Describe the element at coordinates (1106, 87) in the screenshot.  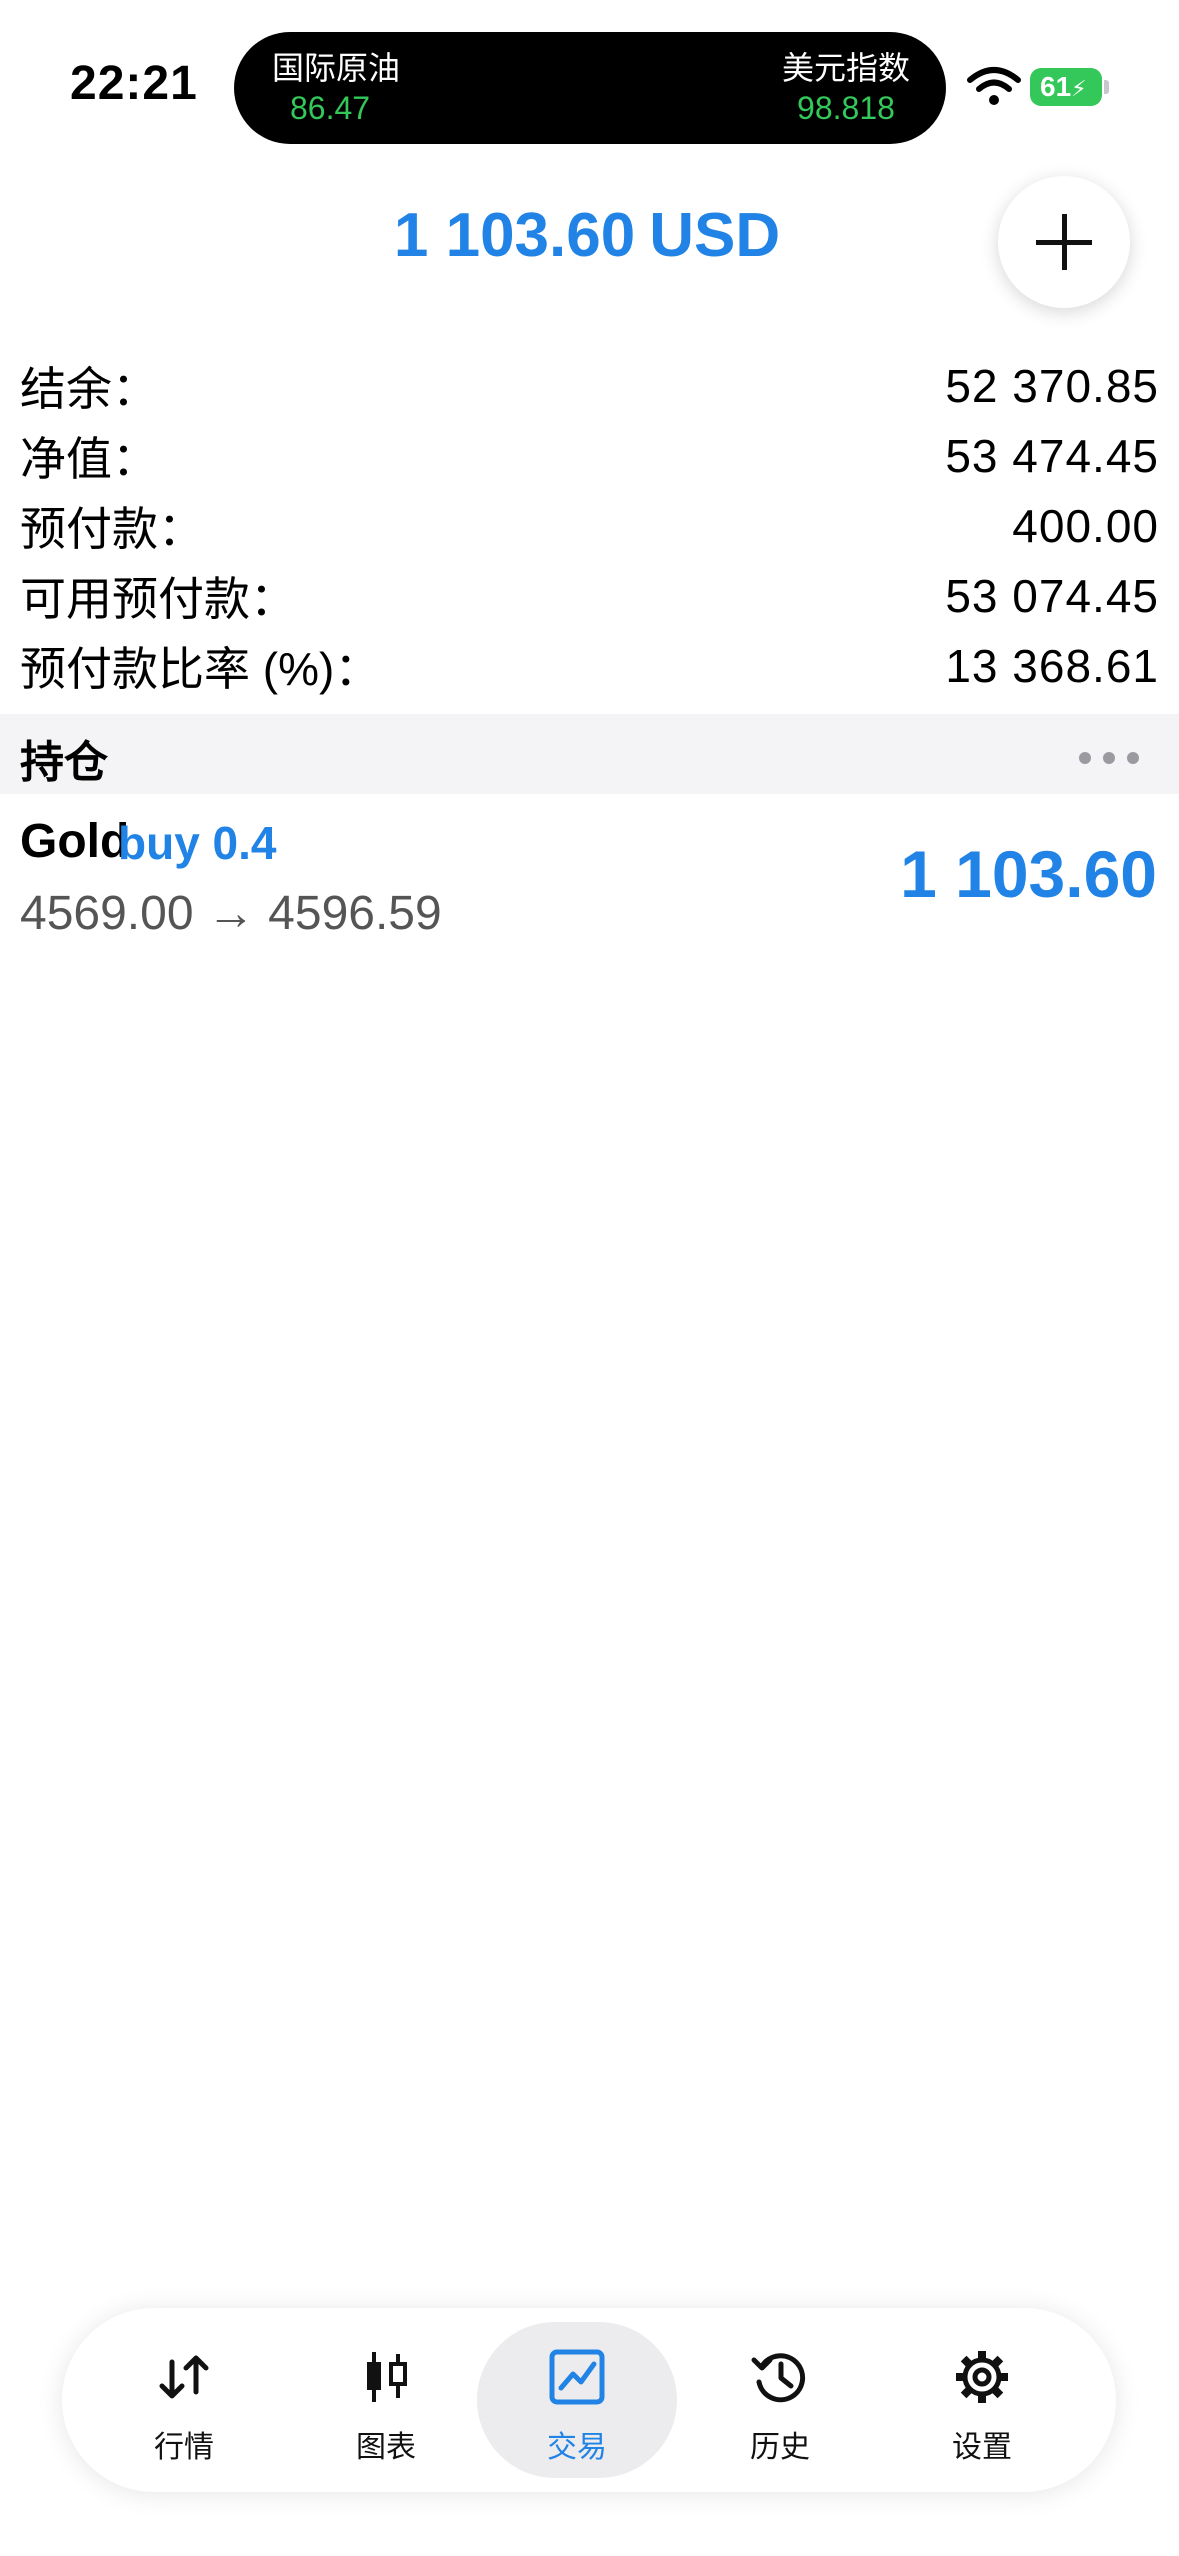
I see `battery-tip` at that location.